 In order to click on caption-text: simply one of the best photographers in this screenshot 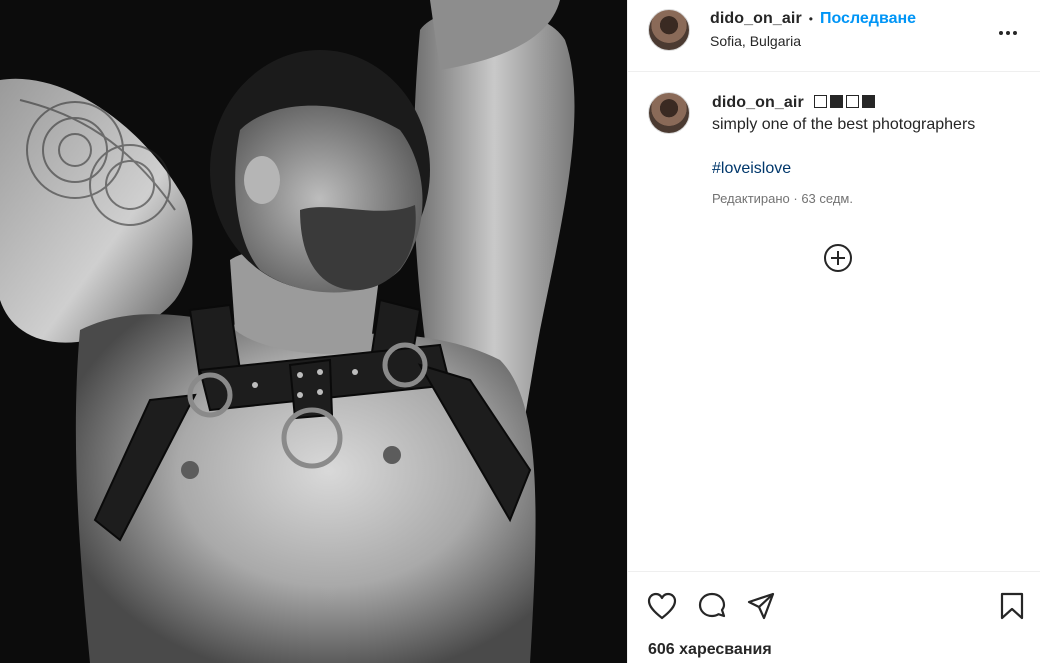, I will do `click(844, 124)`.